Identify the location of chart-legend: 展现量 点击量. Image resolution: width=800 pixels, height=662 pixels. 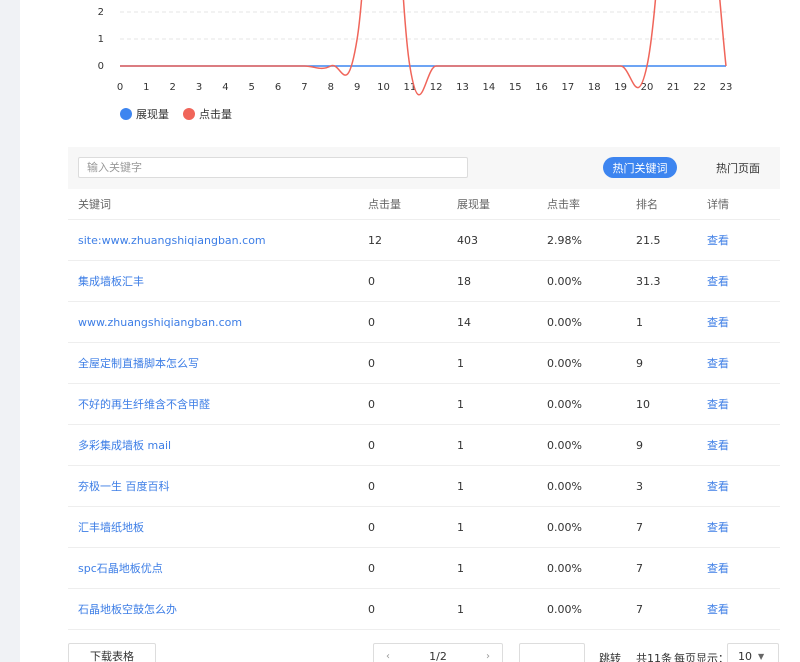
(183, 114).